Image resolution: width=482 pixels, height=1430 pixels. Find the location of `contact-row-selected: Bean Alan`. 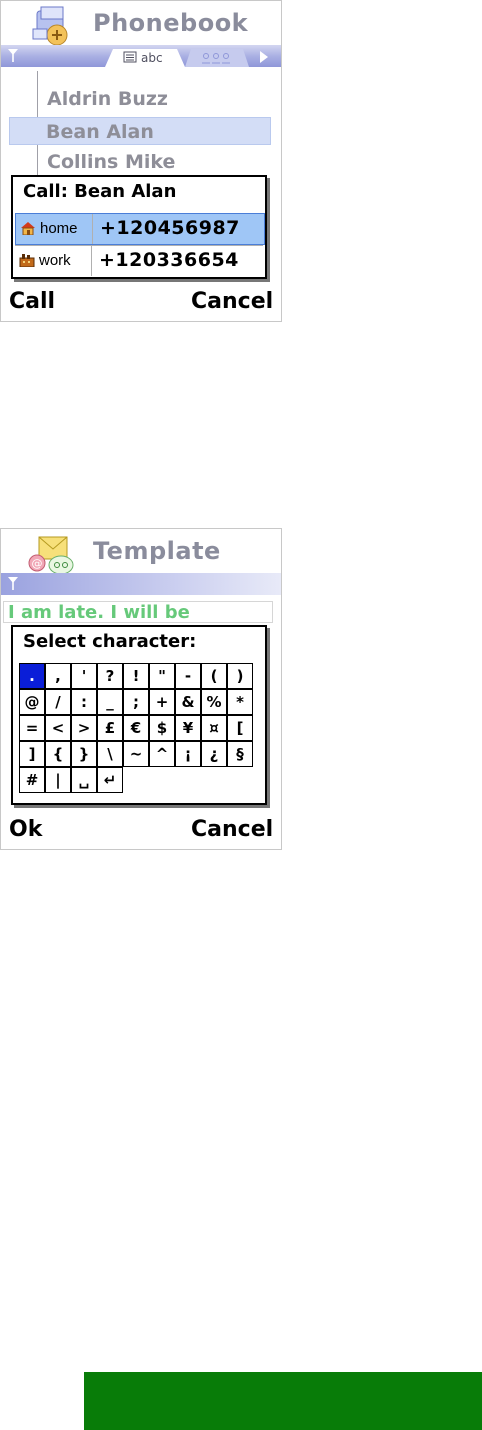

contact-row-selected: Bean Alan is located at coordinates (140, 131).